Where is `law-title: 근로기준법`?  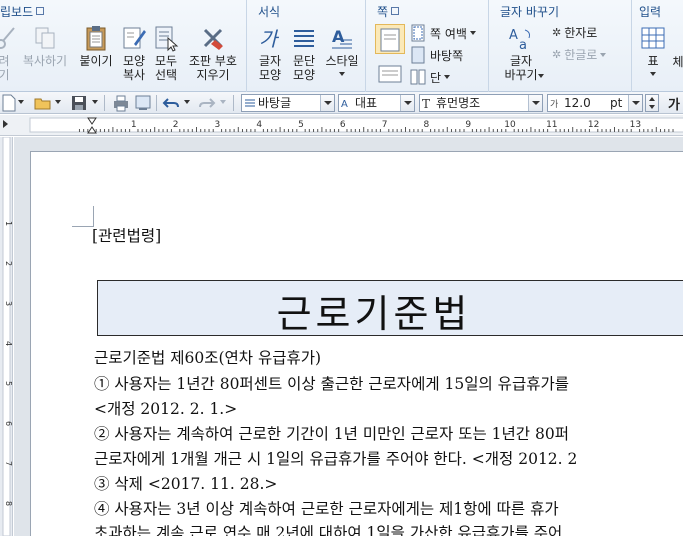
law-title: 근로기준법 is located at coordinates (374, 314).